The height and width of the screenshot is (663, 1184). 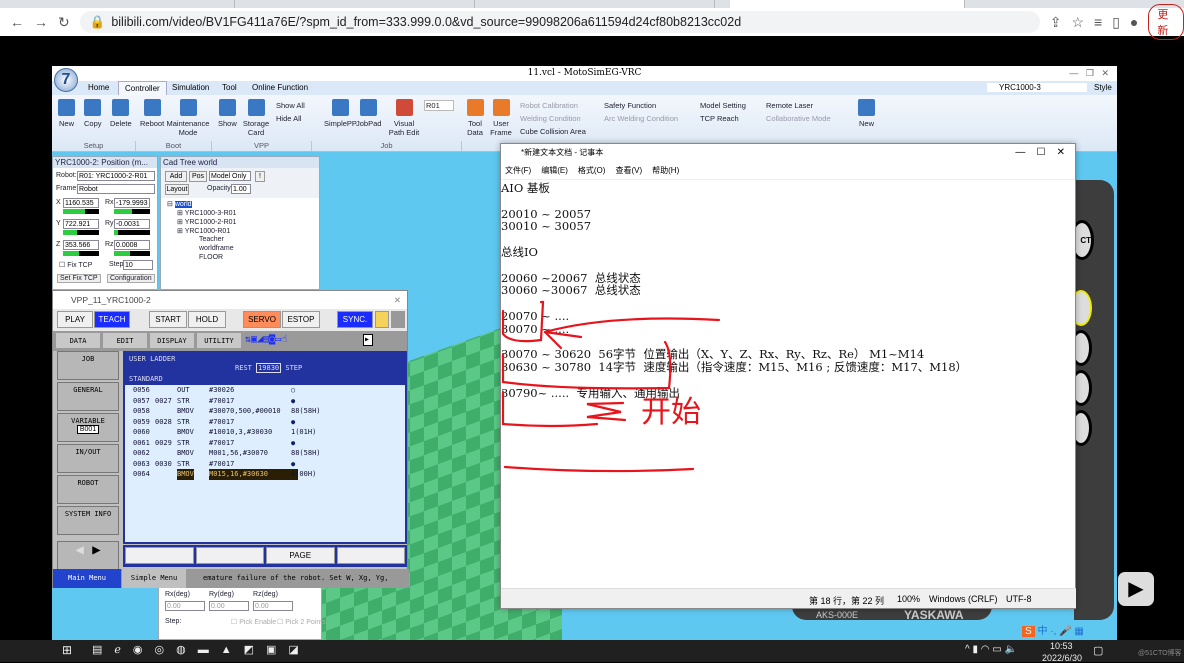 I want to click on profile-icon: ●, so click(x=1134, y=22).